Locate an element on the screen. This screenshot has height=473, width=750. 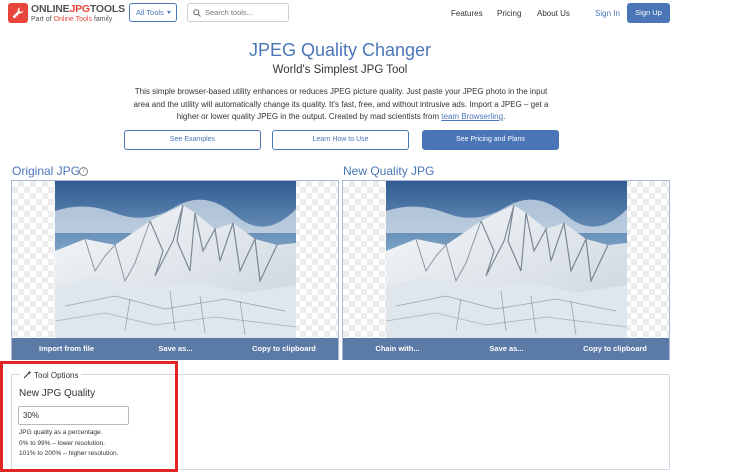
output-mountain-photo is located at coordinates (506, 259).